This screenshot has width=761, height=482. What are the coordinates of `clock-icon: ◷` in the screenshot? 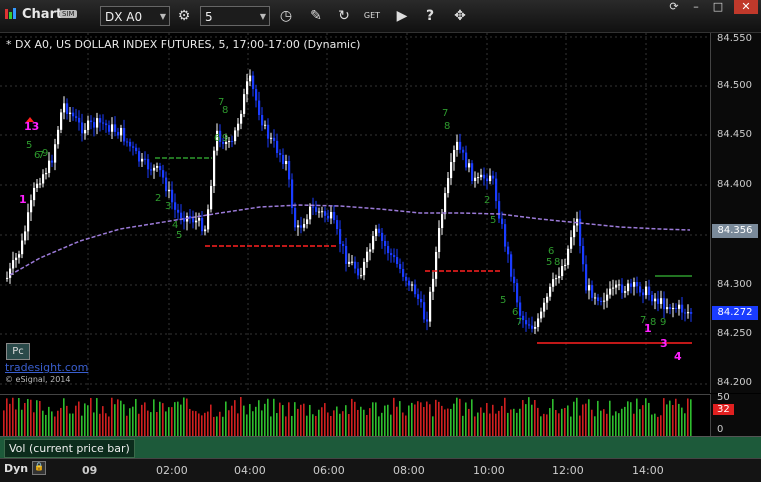 It's located at (286, 16).